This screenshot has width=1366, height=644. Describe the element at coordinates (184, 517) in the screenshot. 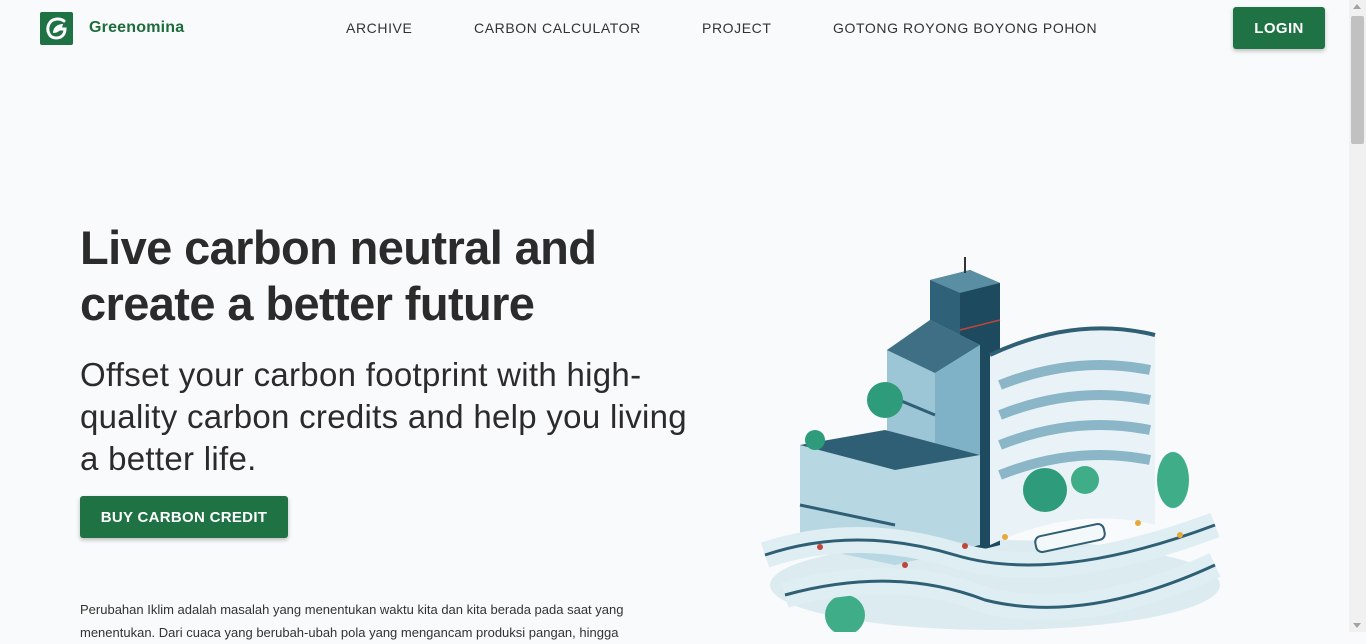

I see `buy-carbon-credit-button: BUY CARBON CREDIT` at that location.